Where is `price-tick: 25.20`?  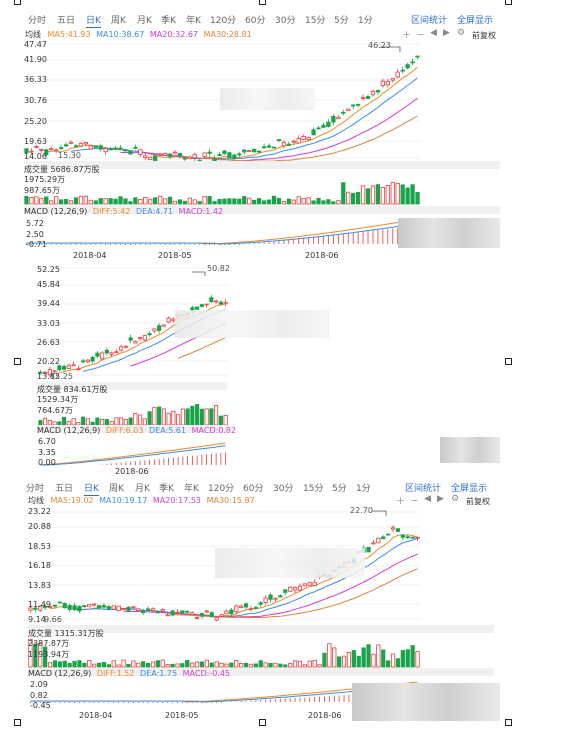
price-tick: 25.20 is located at coordinates (35, 121).